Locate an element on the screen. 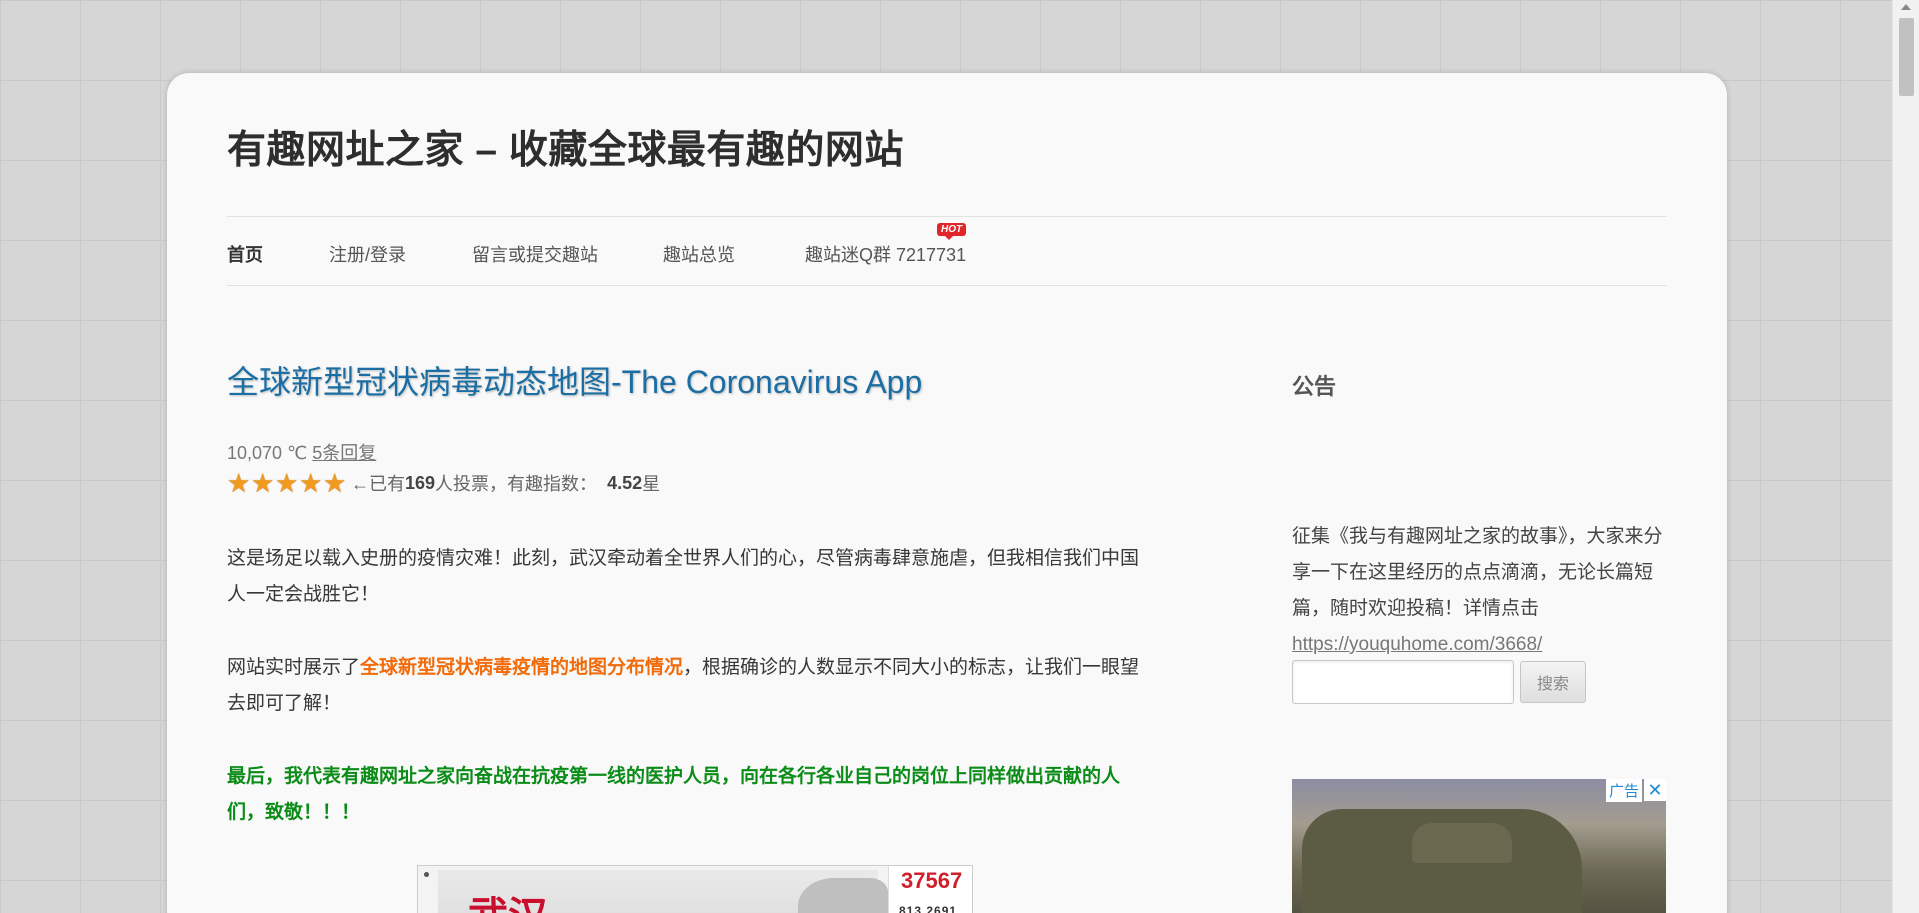 This screenshot has width=1919, height=913. site-title: 有趣网址之家 – 收藏全球最有趣的网站 is located at coordinates (565, 147).